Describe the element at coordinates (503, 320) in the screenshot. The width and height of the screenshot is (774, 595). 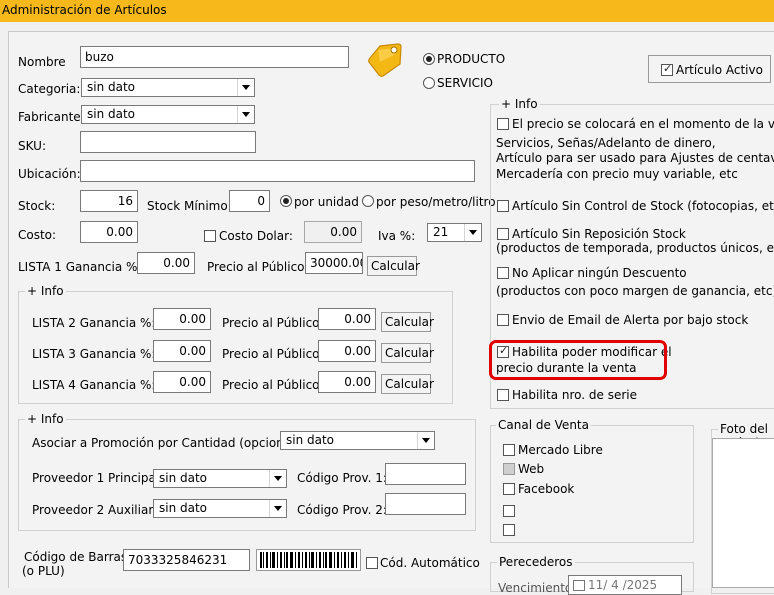
I see `opt-email-alerta-checkbox` at that location.